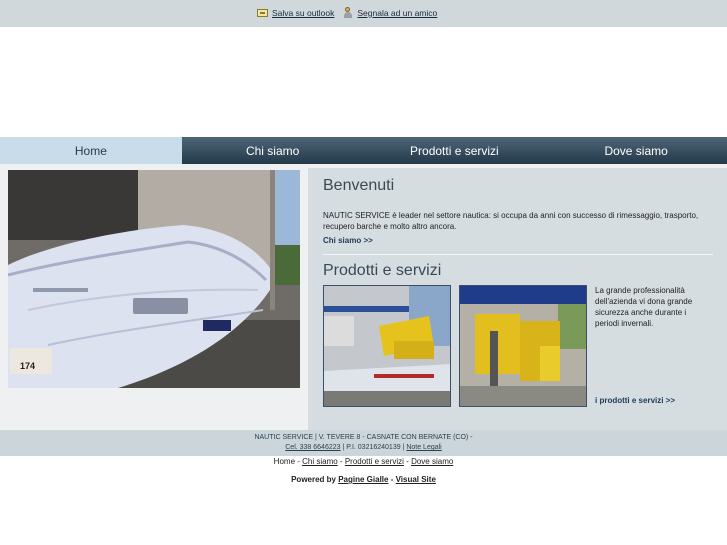  I want to click on powered-by: Powered by Pagine Gialle - Visual Site, so click(363, 479).